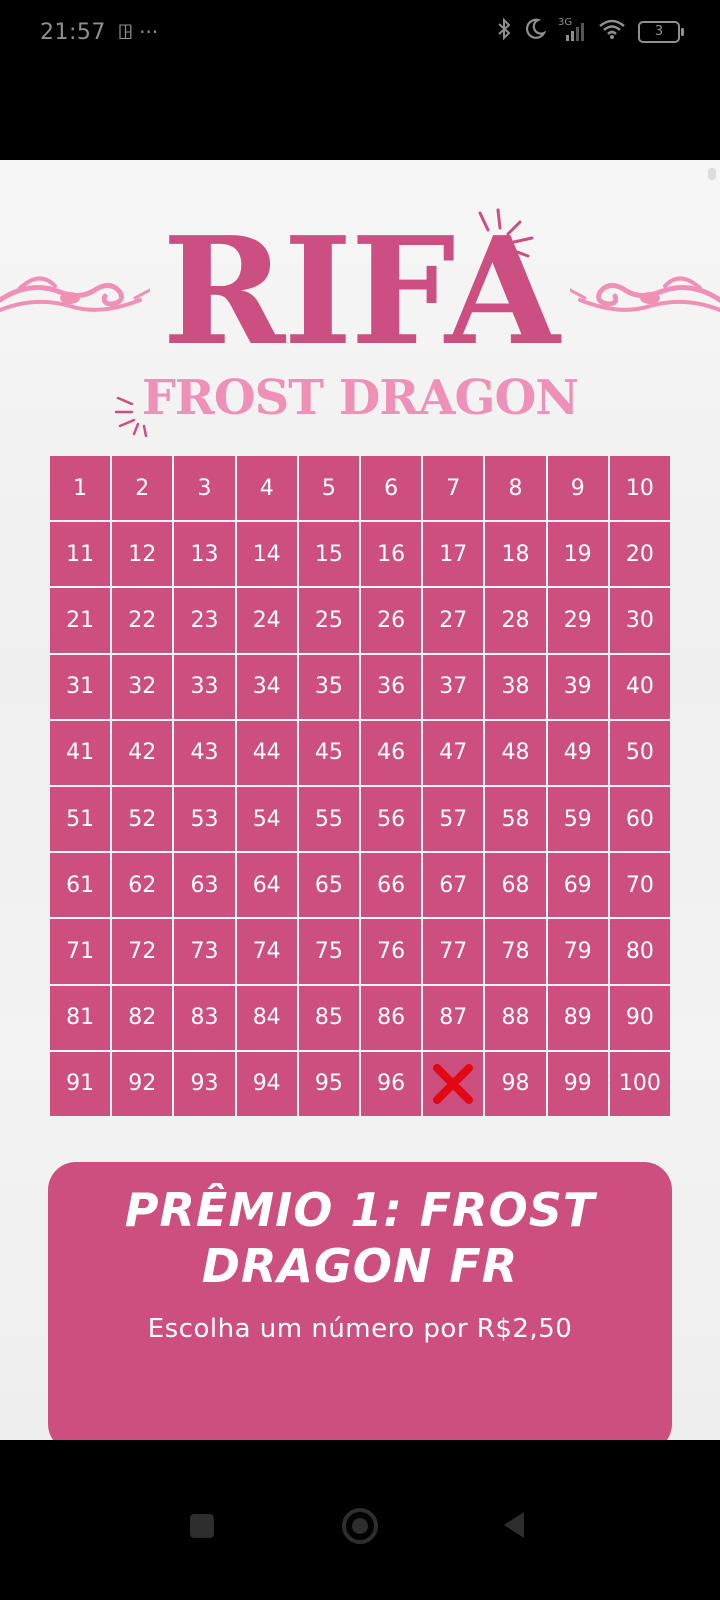 The image size is (720, 1600). I want to click on raffle-number-cell: 58, so click(515, 819).